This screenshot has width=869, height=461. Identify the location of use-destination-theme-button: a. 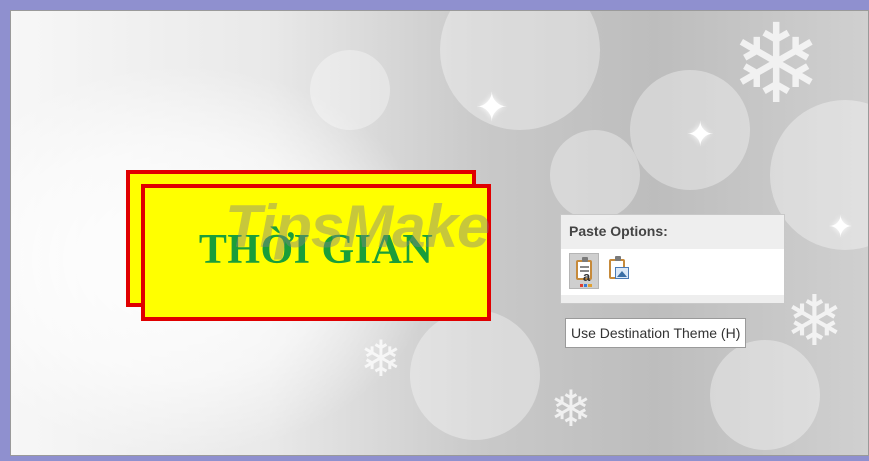
(584, 271).